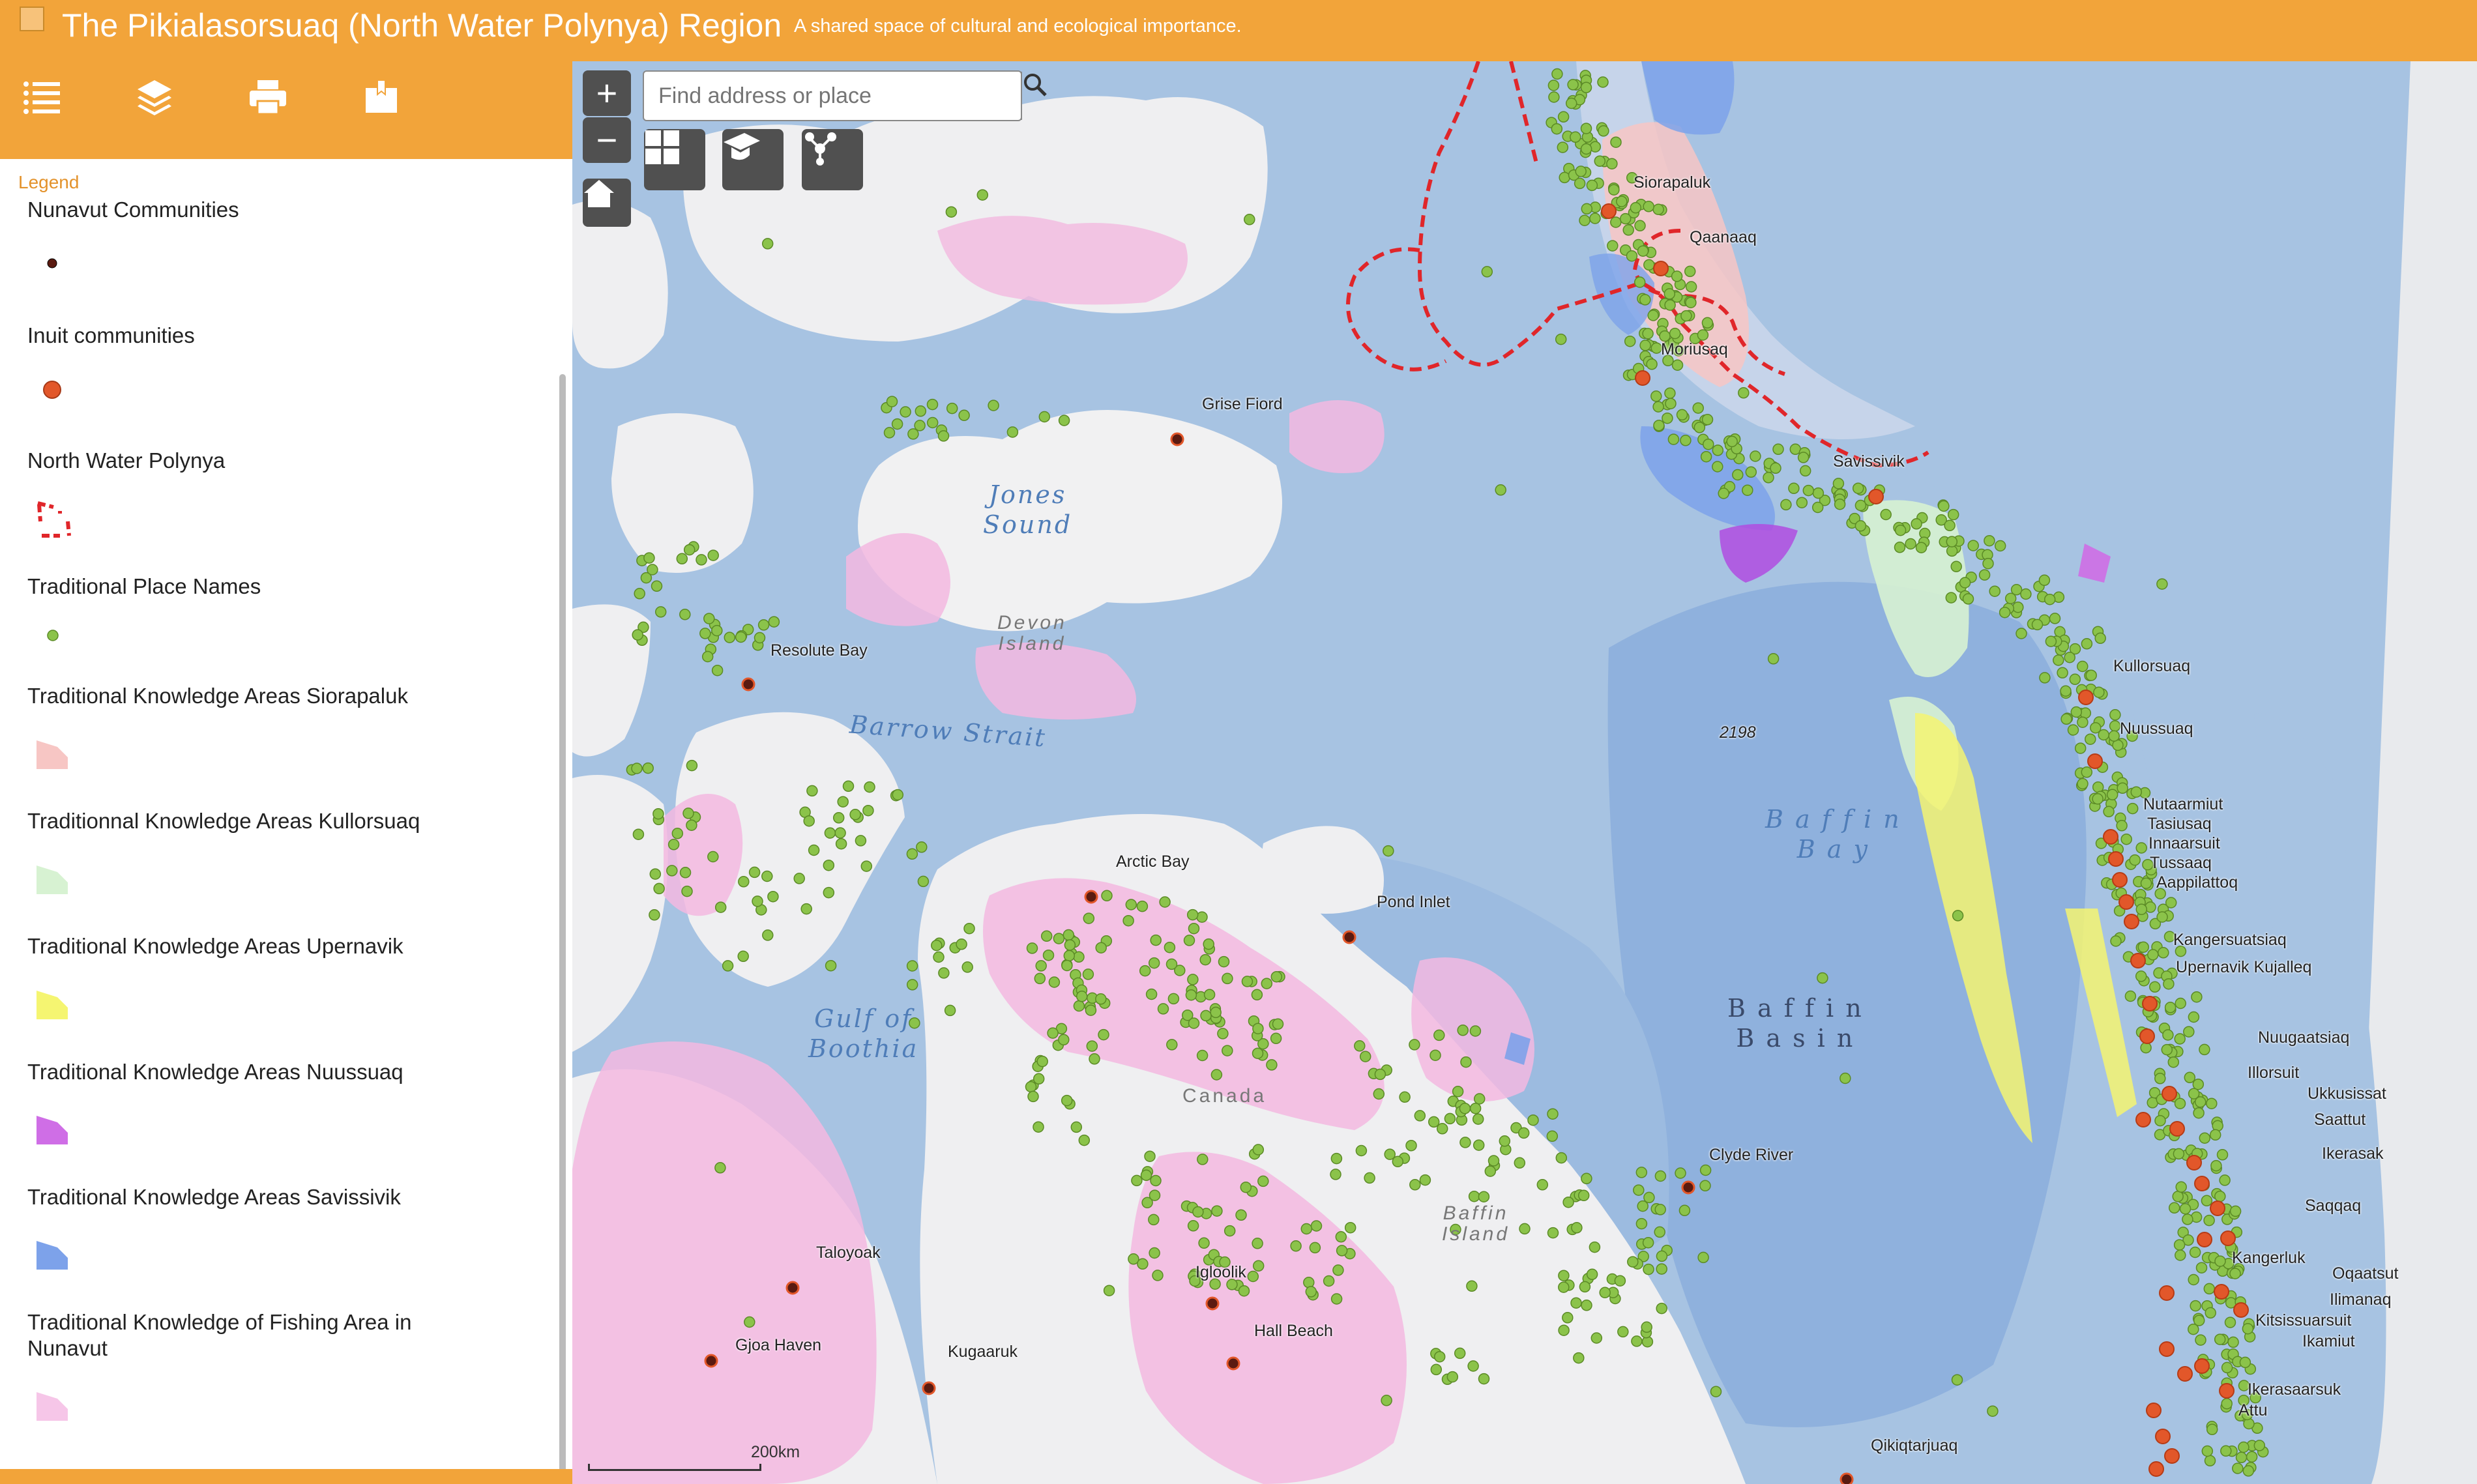  I want to click on print-icon, so click(268, 97).